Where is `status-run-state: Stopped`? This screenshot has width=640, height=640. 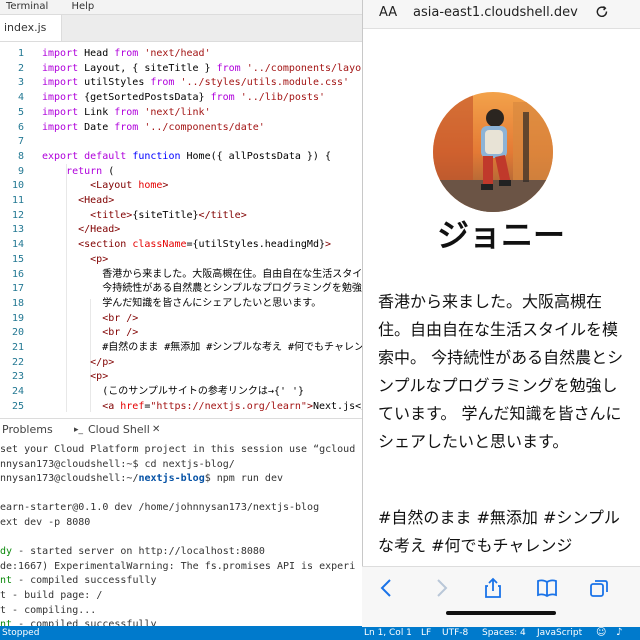 status-run-state: Stopped is located at coordinates (20, 633).